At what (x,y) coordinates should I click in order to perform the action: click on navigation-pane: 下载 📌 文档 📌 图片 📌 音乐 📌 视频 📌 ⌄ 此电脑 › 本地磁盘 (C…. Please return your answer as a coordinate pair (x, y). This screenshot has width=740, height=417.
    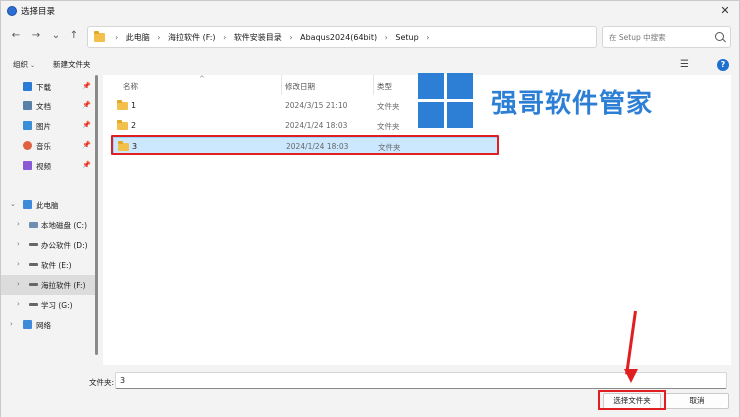
    Looking at the image, I should click on (50, 220).